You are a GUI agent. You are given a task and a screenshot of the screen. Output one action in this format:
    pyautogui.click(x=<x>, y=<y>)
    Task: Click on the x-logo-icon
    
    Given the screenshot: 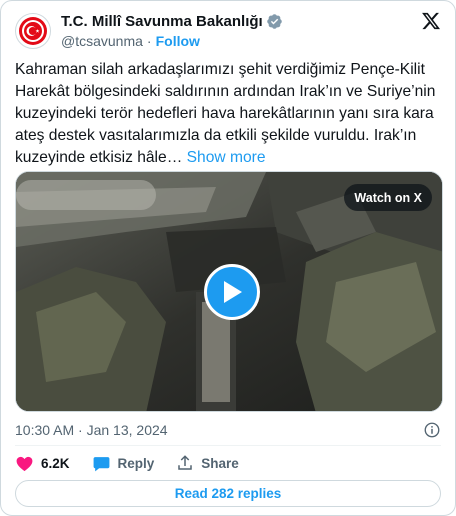 What is the action you would take?
    pyautogui.click(x=431, y=21)
    